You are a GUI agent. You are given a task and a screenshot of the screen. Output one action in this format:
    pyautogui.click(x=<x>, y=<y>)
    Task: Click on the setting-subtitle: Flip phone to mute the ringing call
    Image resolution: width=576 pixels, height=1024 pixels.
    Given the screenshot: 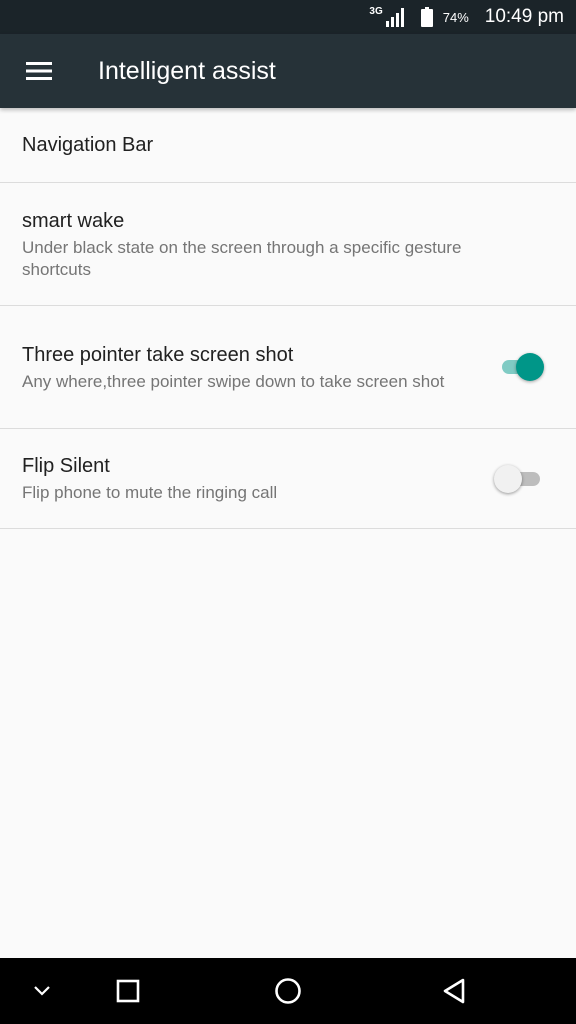 What is the action you would take?
    pyautogui.click(x=150, y=492)
    